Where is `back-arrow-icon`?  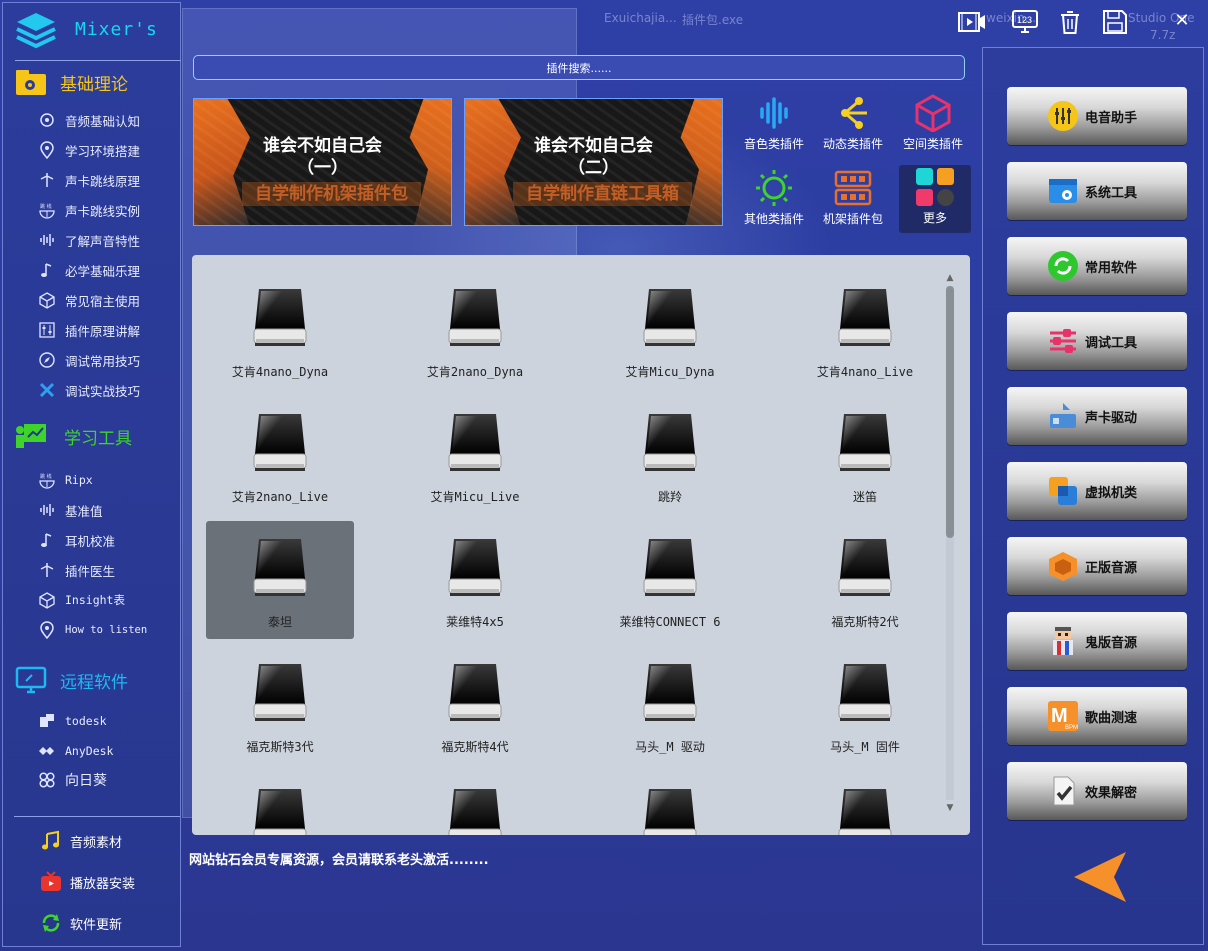
back-arrow-icon is located at coordinates (1100, 877).